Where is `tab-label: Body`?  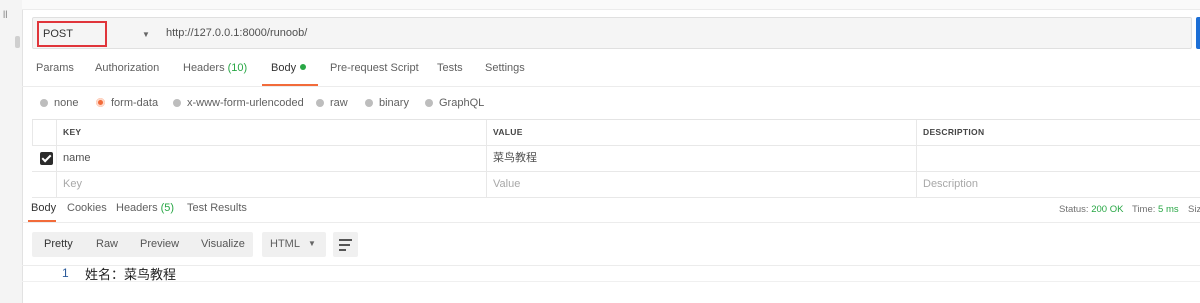 tab-label: Body is located at coordinates (284, 68).